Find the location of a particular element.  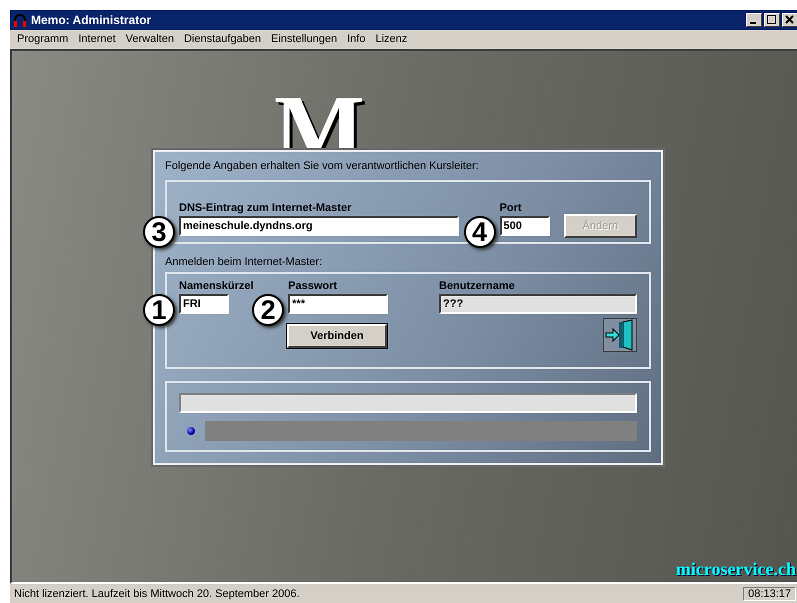

clock-text: 08:13:17 is located at coordinates (769, 594).